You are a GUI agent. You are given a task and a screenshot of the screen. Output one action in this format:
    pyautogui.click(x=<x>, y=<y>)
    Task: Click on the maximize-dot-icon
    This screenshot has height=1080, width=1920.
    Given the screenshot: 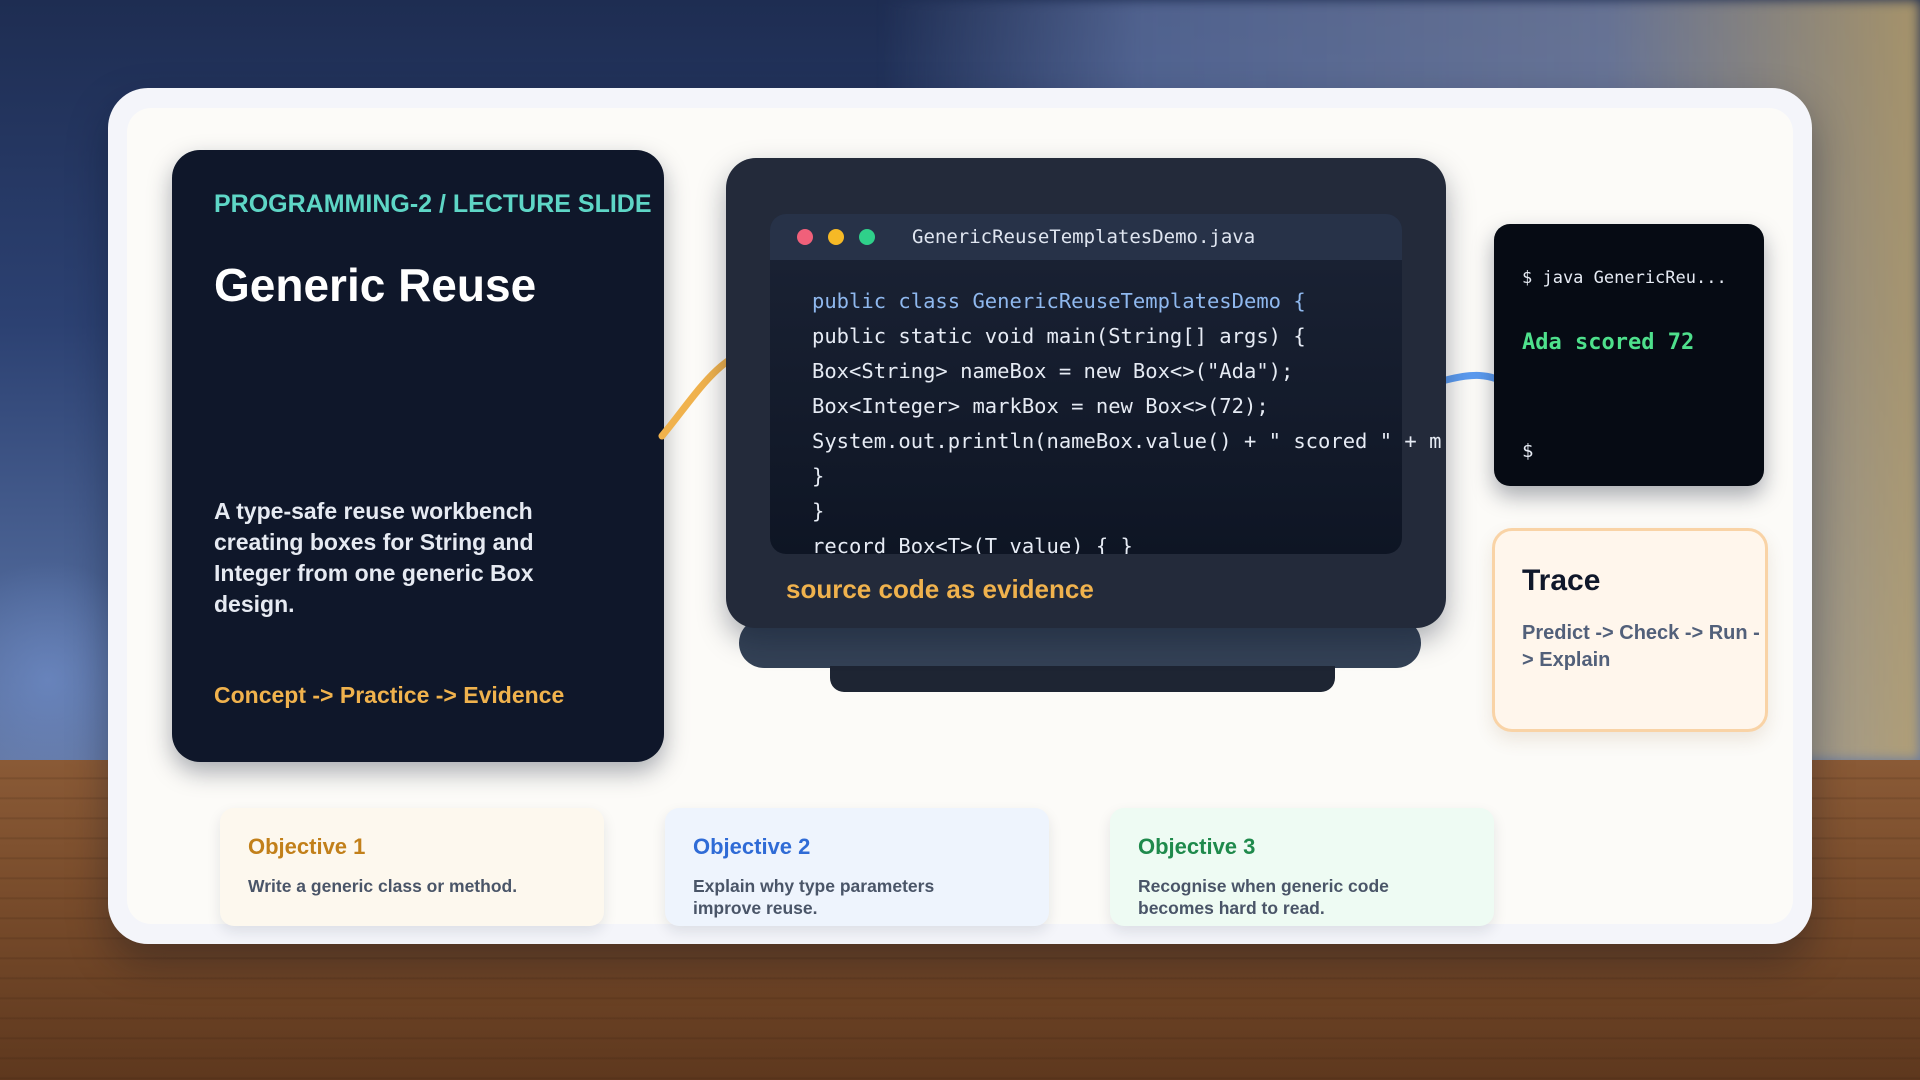 What is the action you would take?
    pyautogui.click(x=867, y=237)
    